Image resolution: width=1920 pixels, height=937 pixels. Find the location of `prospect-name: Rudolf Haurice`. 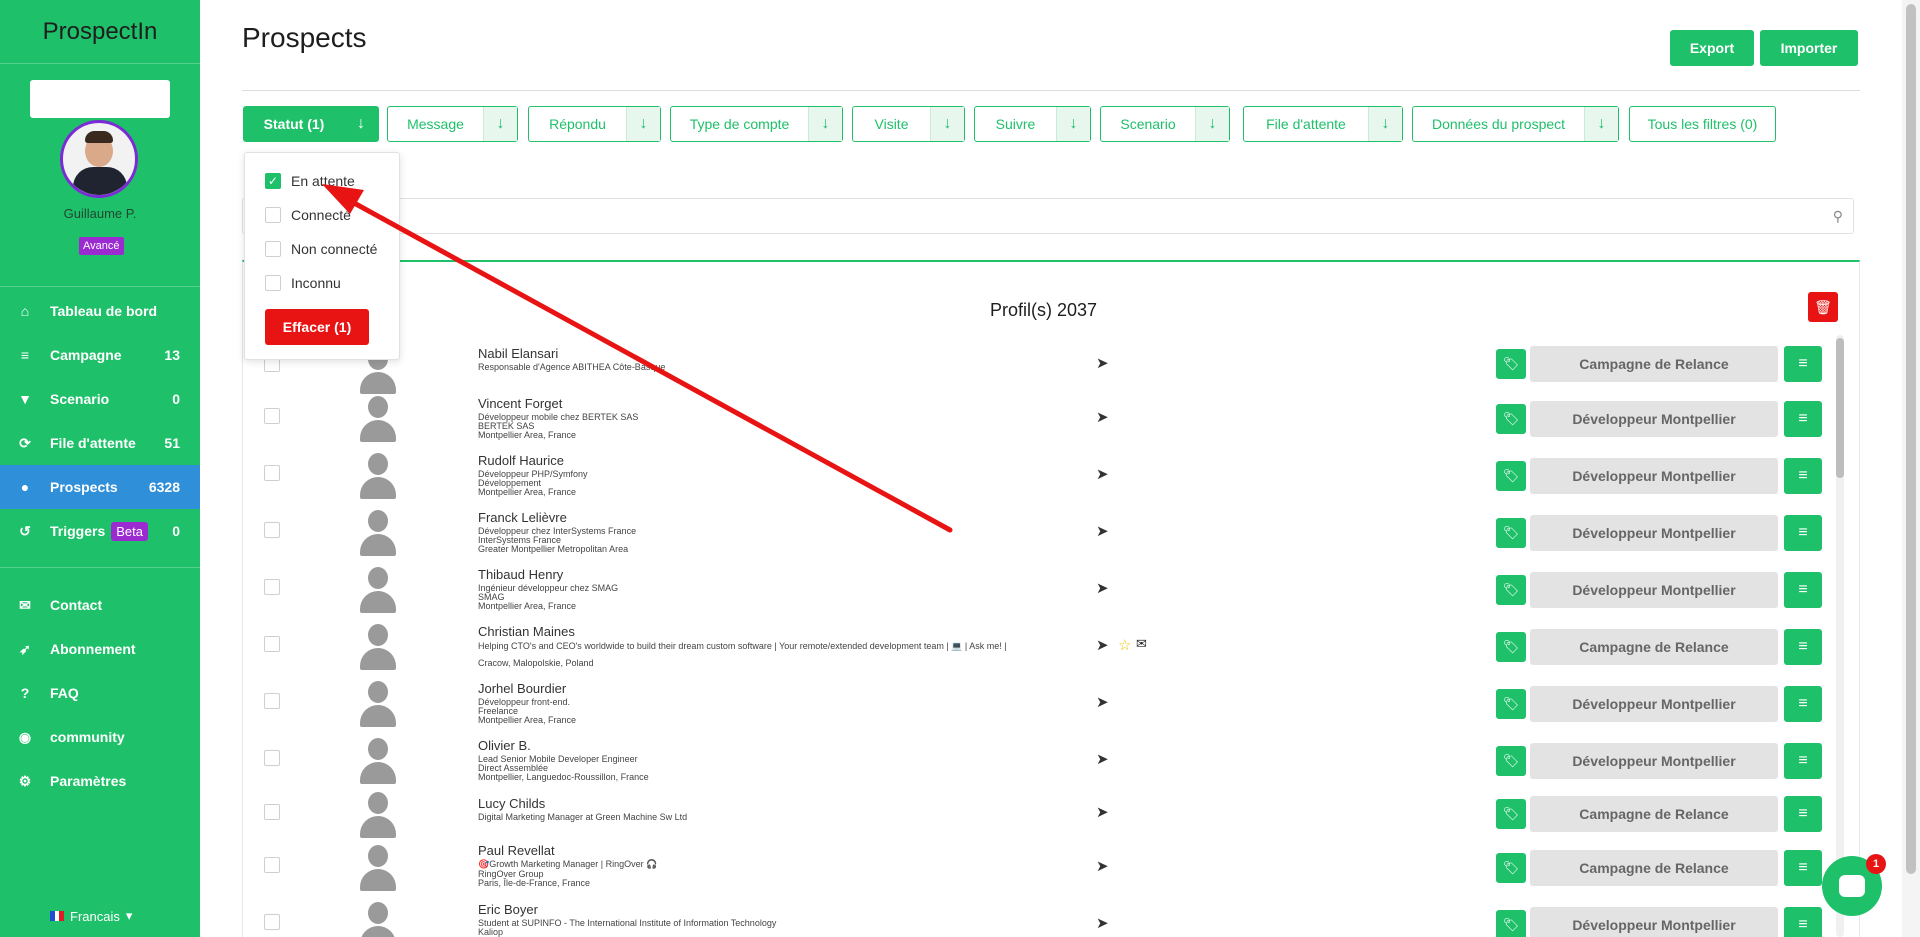

prospect-name: Rudolf Haurice is located at coordinates (521, 460).